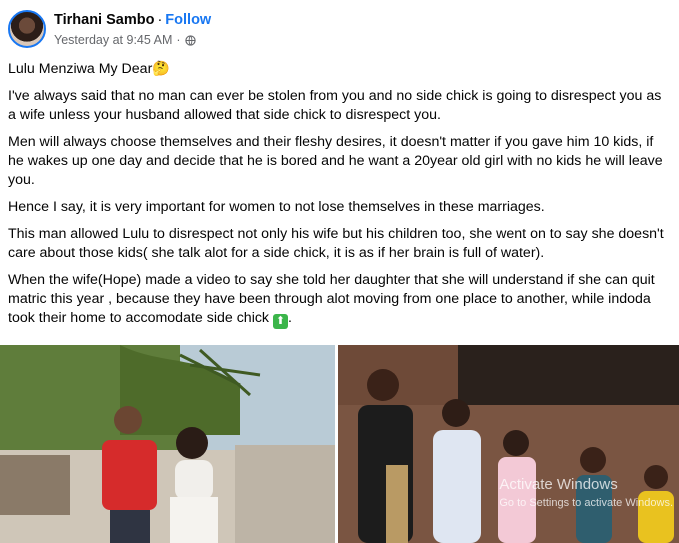  Describe the element at coordinates (190, 40) in the screenshot. I see `globe-icon` at that location.